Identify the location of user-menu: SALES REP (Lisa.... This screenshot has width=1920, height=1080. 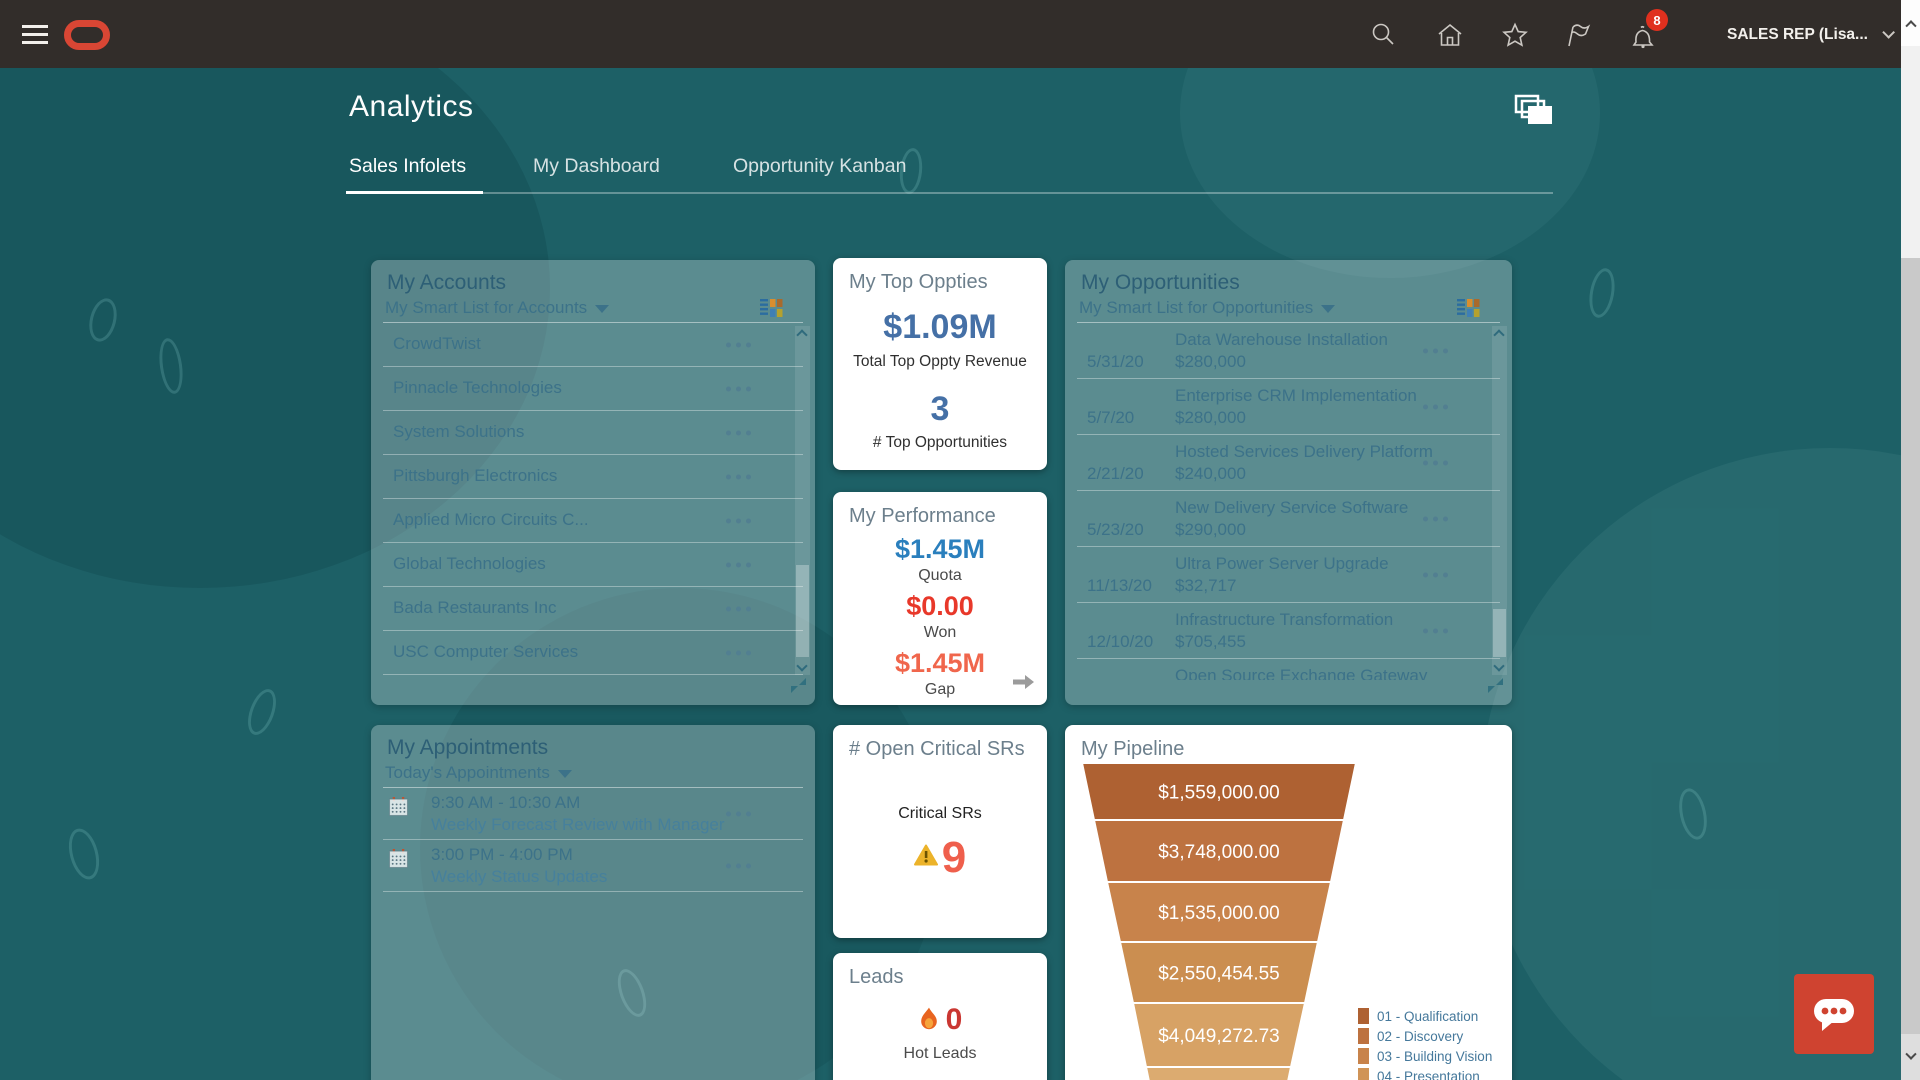
(1811, 35).